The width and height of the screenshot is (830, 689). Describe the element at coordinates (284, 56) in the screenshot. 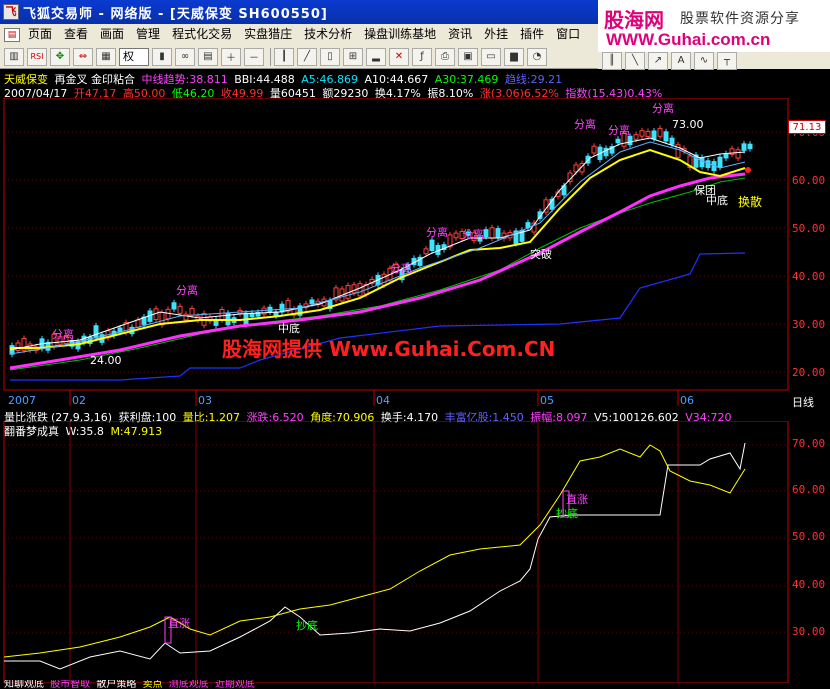

I see `kline-icon: ┃` at that location.